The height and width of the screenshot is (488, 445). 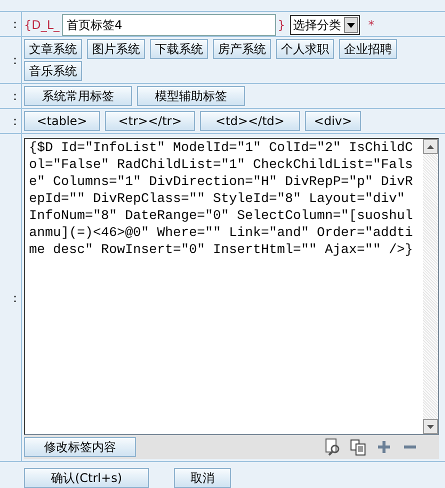 I want to click on system-button: 图片系统, so click(x=116, y=49).